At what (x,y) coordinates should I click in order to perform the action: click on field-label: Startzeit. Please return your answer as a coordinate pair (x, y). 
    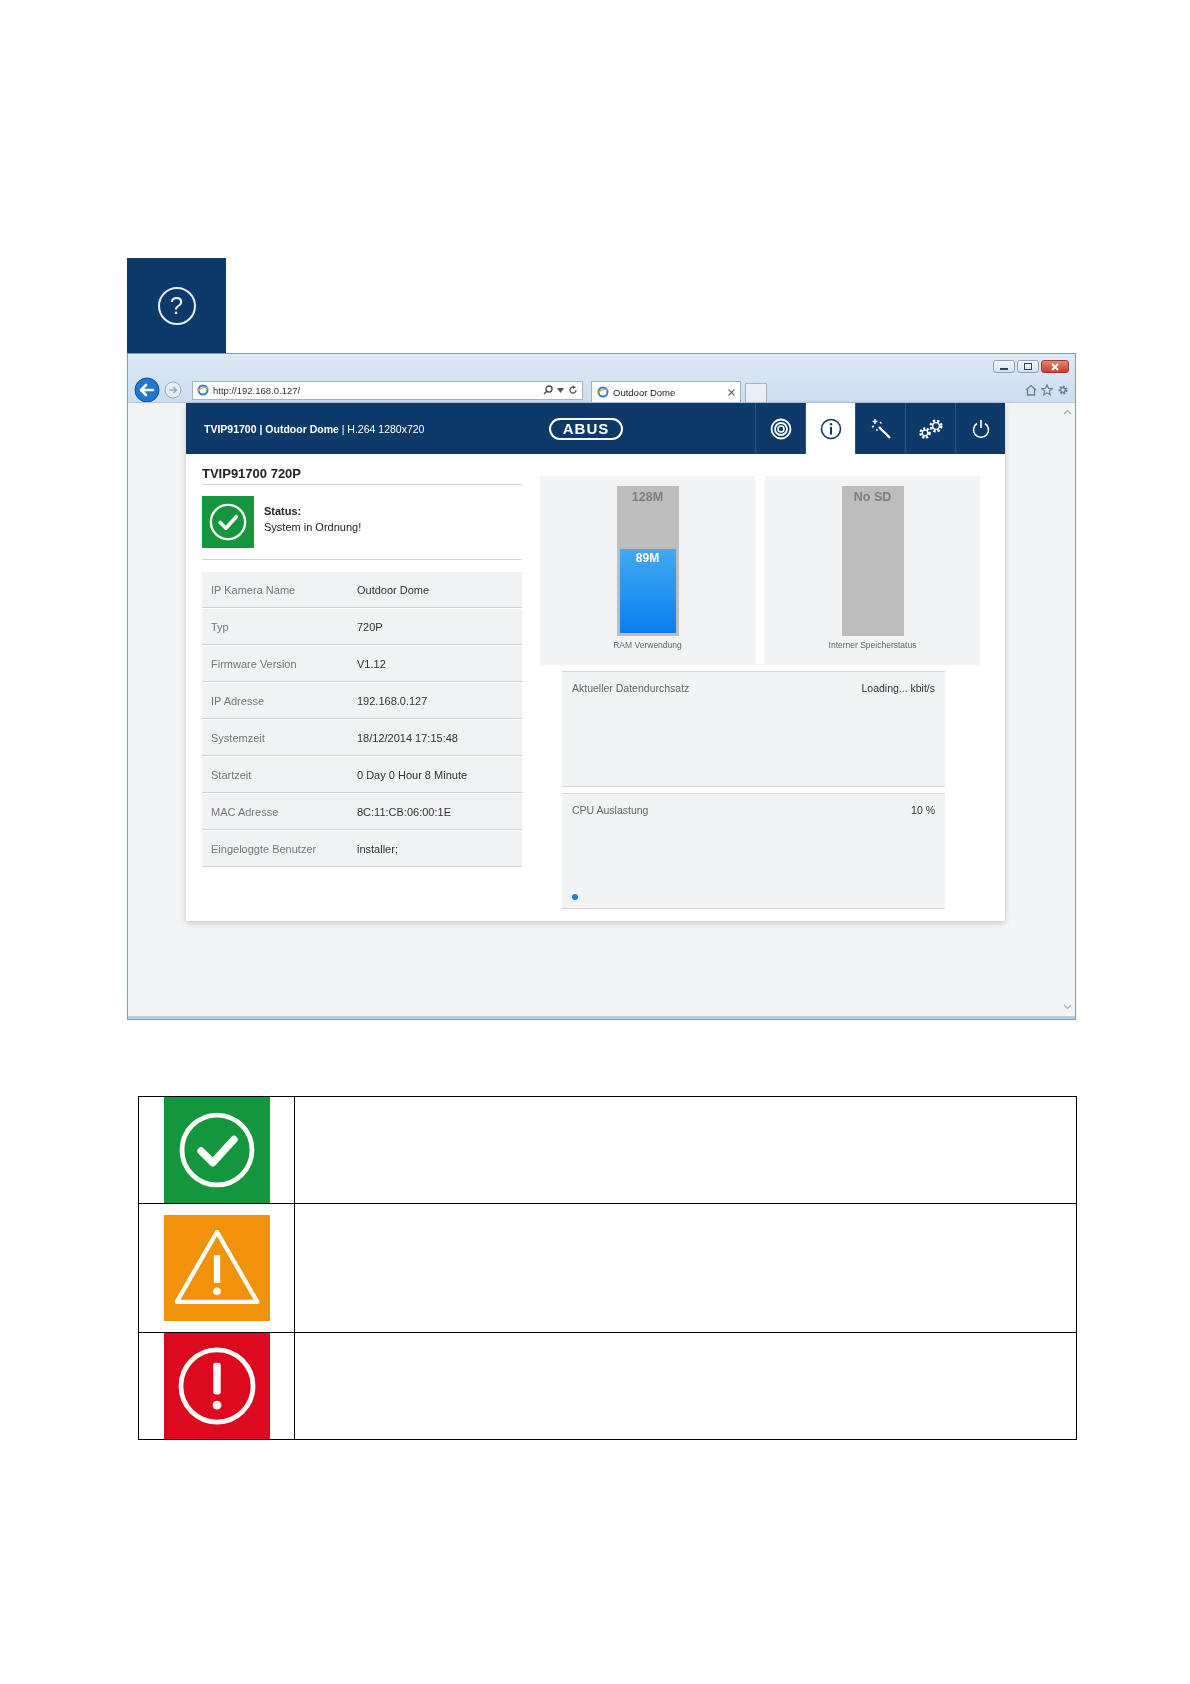
    Looking at the image, I should click on (231, 774).